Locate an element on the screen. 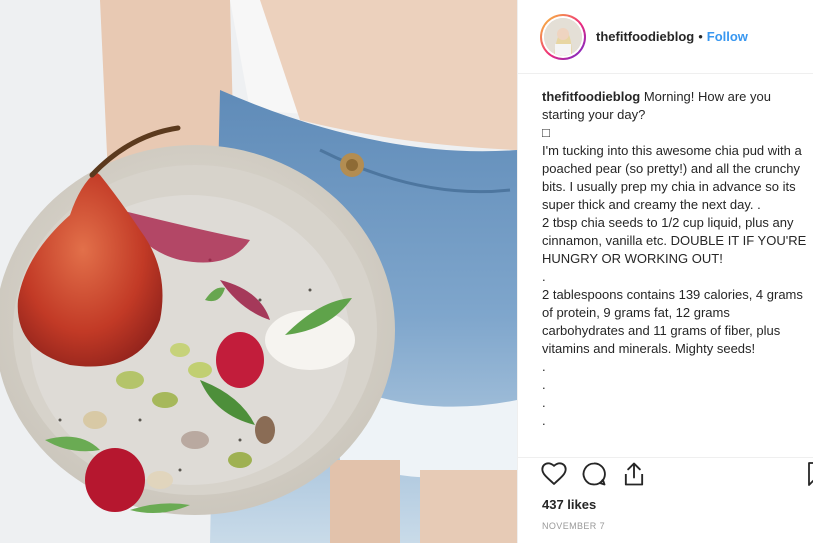  avatar-image is located at coordinates (563, 36).